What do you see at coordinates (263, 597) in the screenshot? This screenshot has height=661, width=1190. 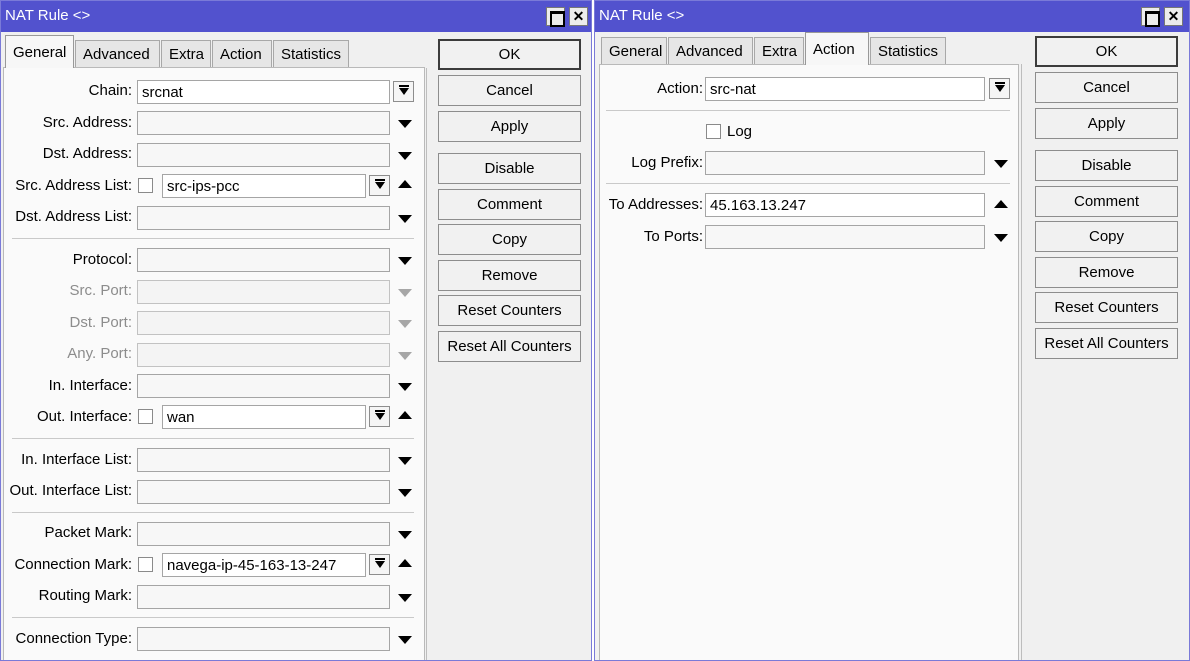 I see `routing-mark-field` at bounding box center [263, 597].